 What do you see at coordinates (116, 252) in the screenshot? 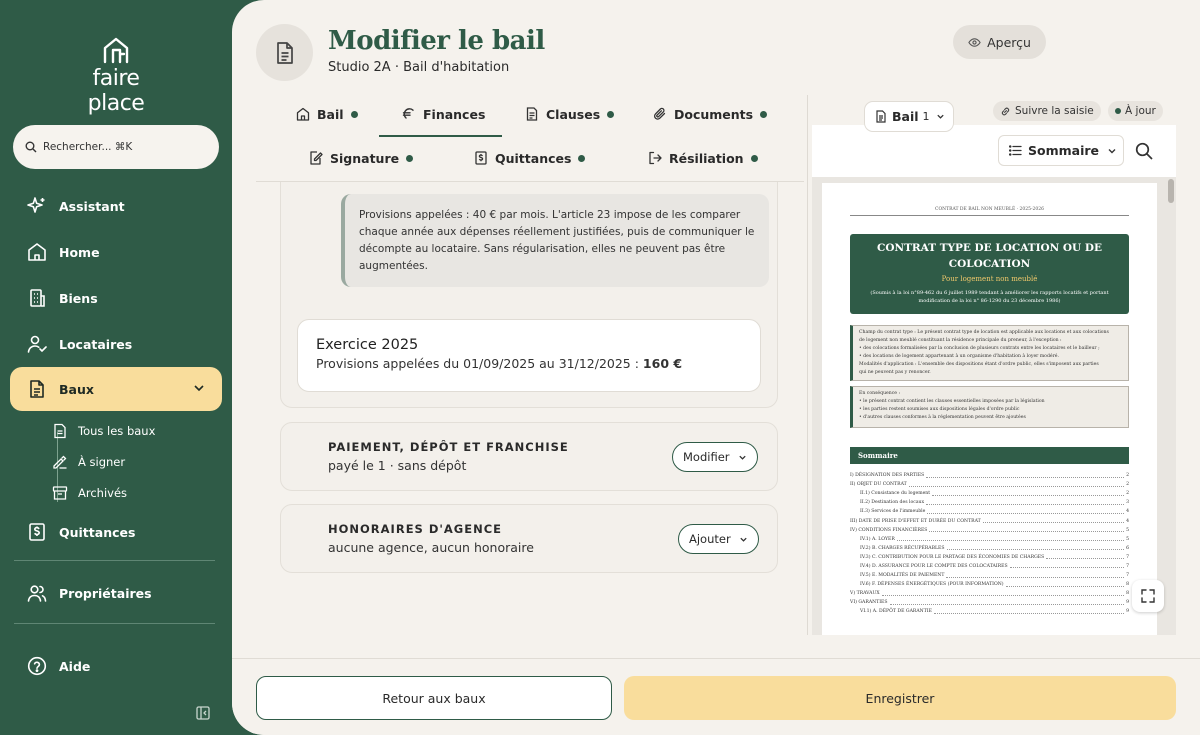
I see `nav-home: Home` at bounding box center [116, 252].